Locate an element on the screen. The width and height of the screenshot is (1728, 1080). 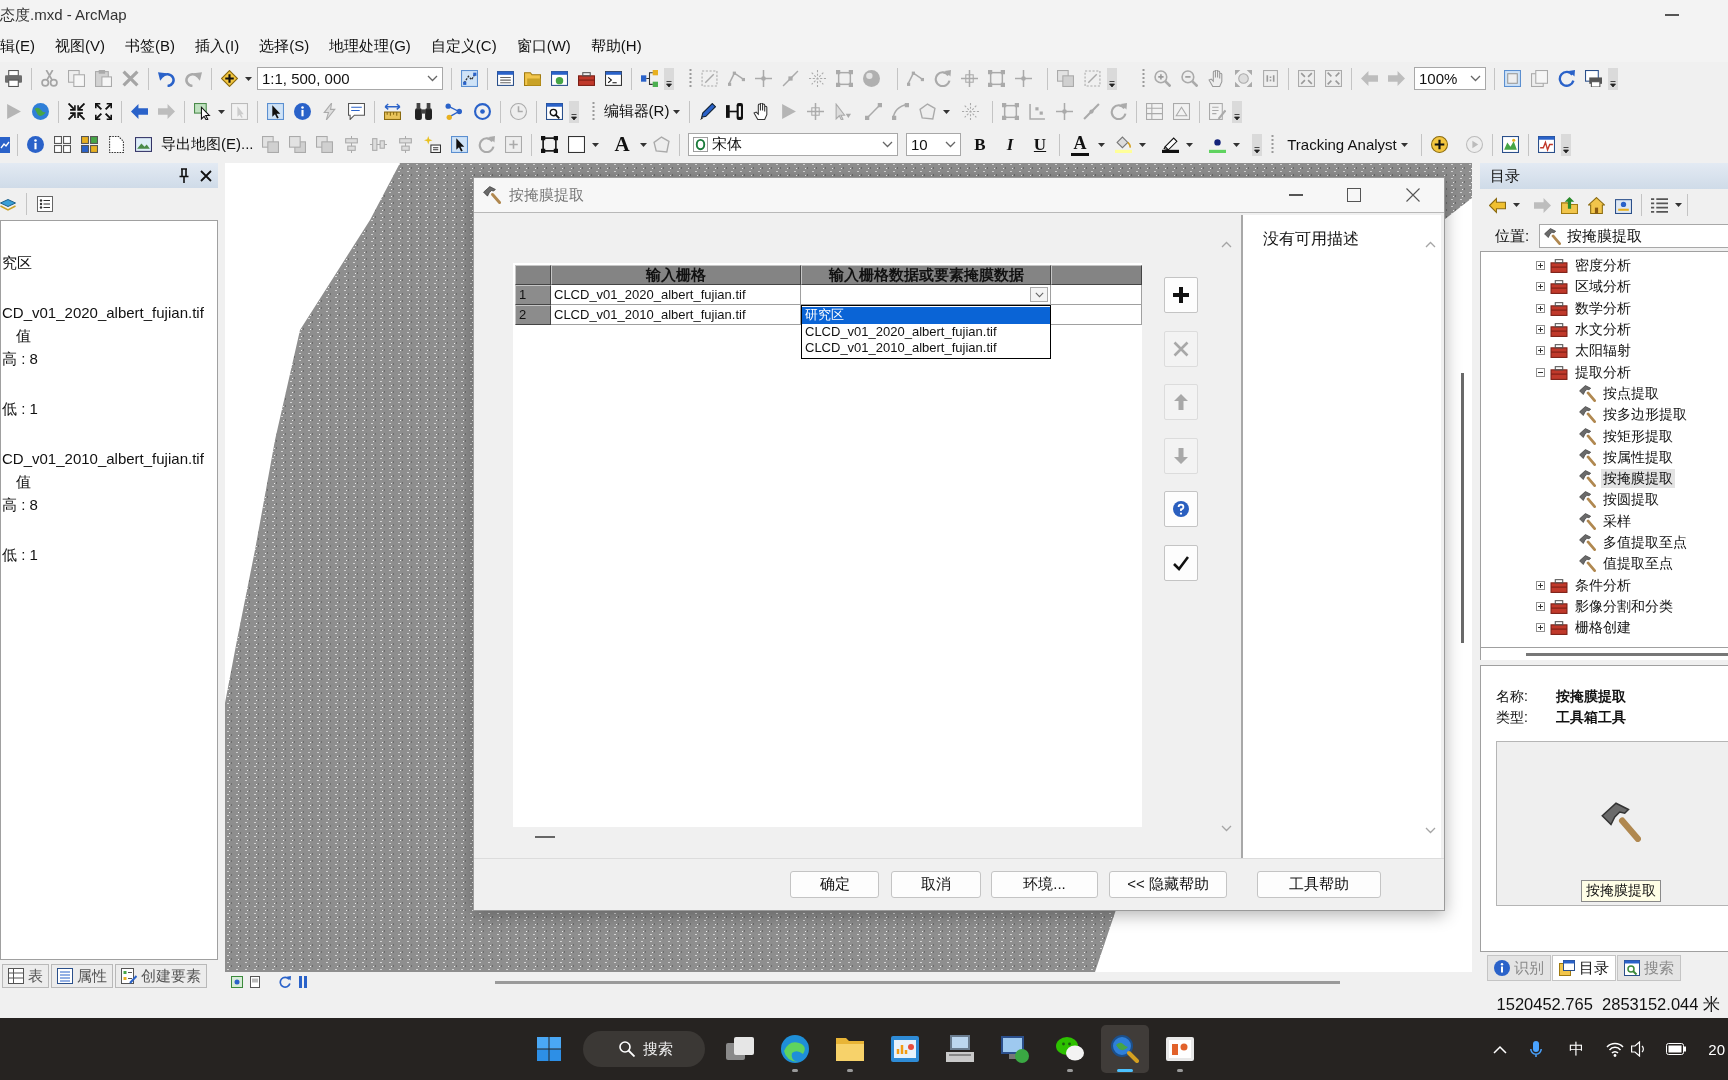
validate-button is located at coordinates (1181, 562).